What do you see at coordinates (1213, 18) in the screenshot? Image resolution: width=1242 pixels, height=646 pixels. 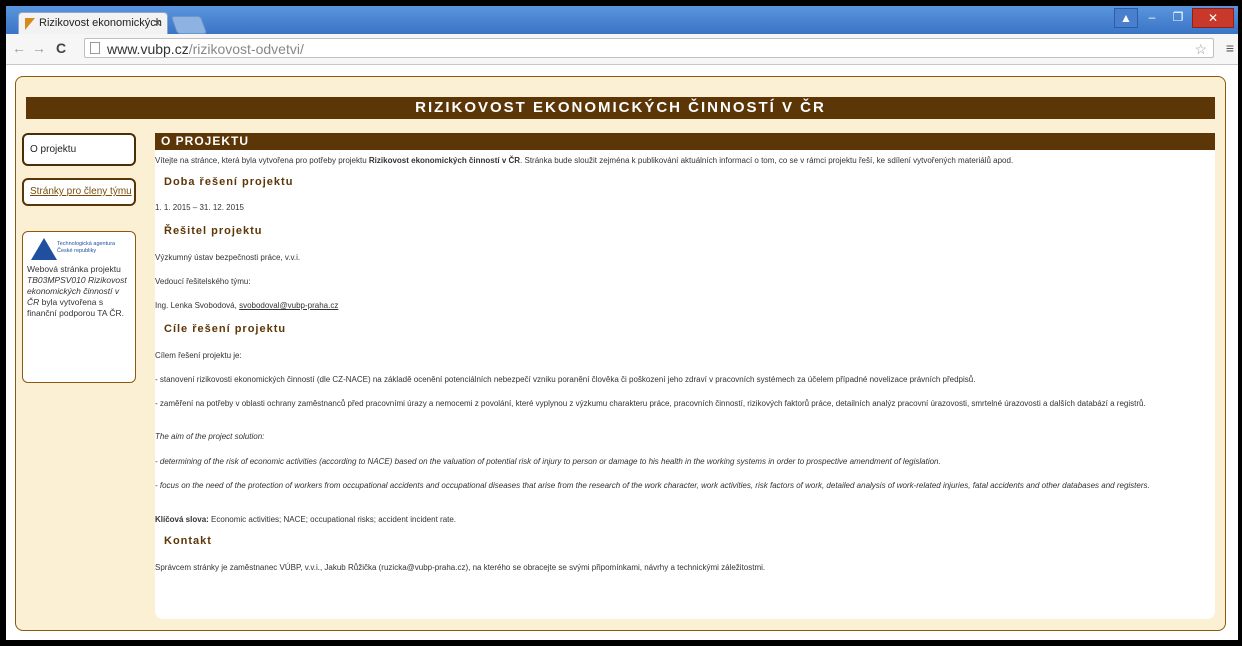 I see `close-window-icon: ✕` at bounding box center [1213, 18].